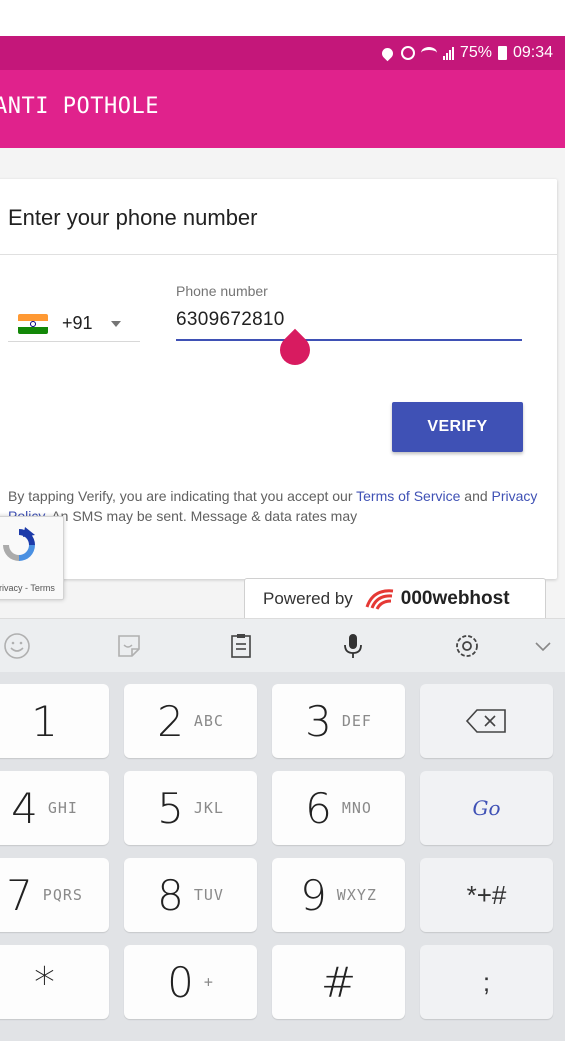  What do you see at coordinates (295, 350) in the screenshot?
I see `text-cursor-handle` at bounding box center [295, 350].